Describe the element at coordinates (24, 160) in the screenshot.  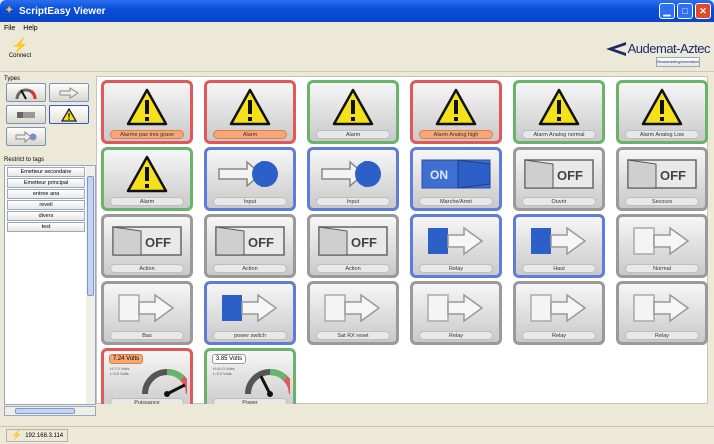
I see `restrict-label: Restrict to tags` at that location.